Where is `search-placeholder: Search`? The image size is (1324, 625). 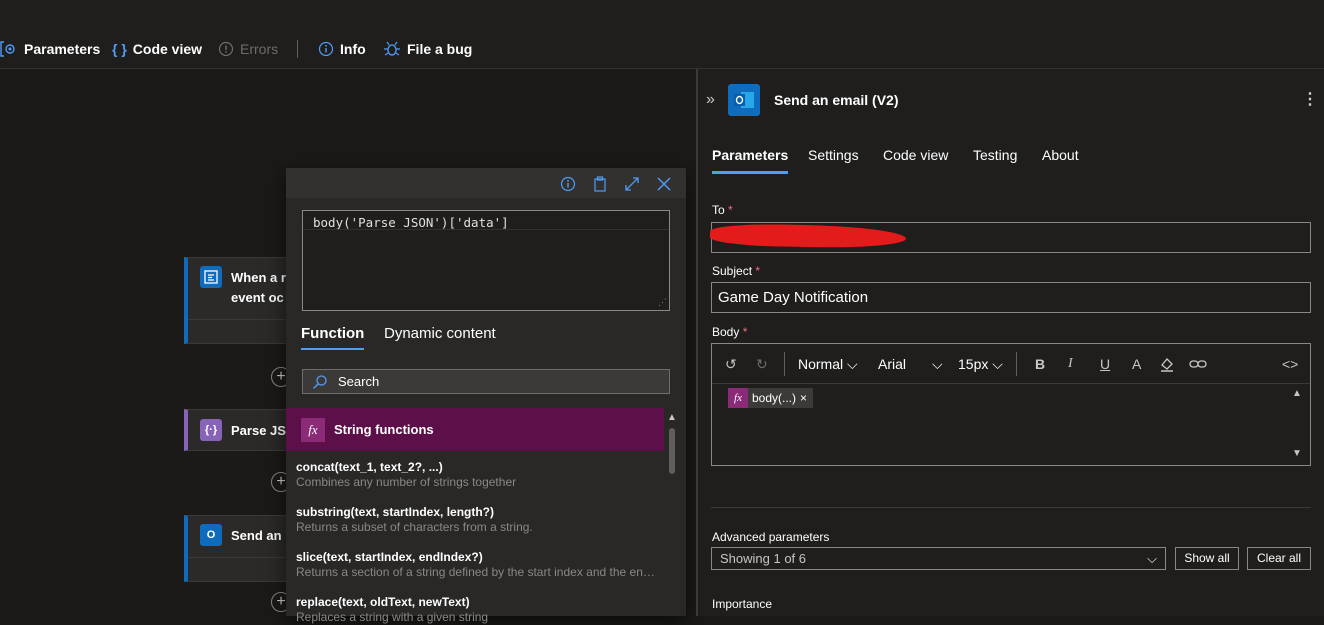
search-placeholder: Search is located at coordinates (359, 381).